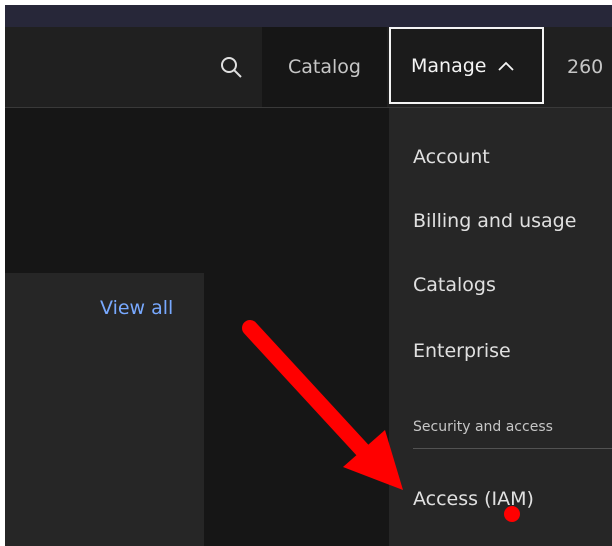 This screenshot has width=612, height=546. I want to click on menu-item-account: Account, so click(451, 157).